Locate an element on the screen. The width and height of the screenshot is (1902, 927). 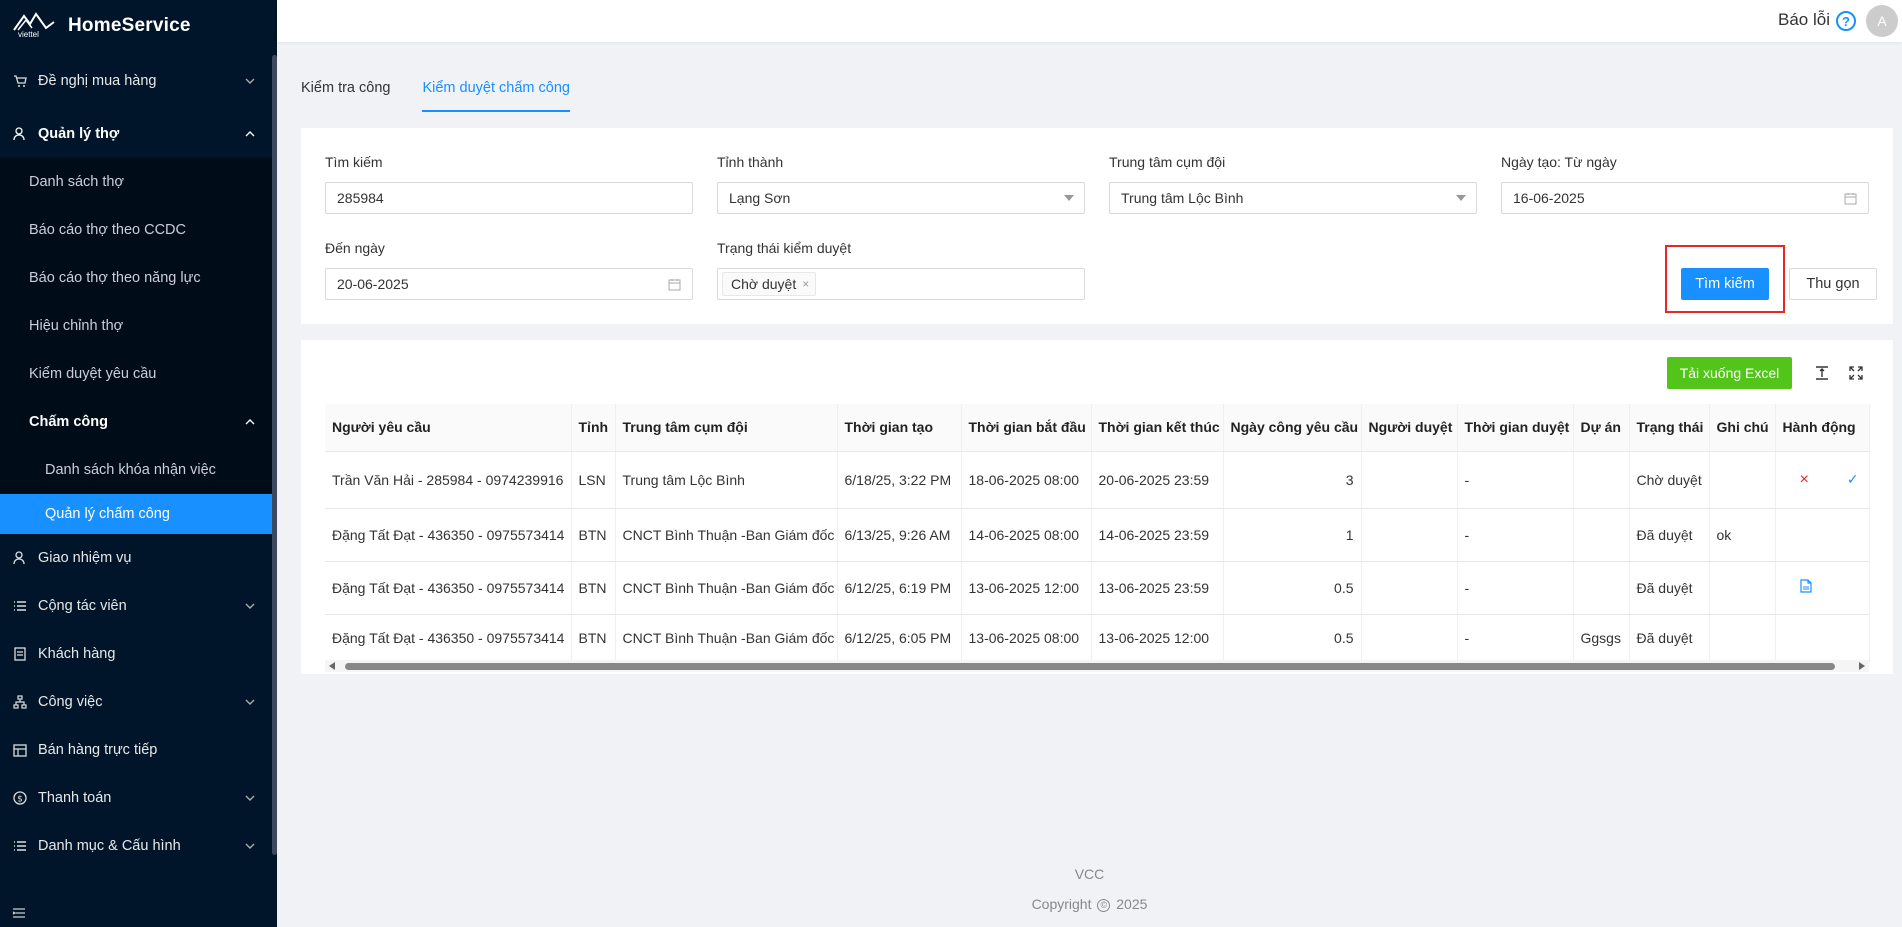
sidebar-item-worker-management: Quản lý thợ is located at coordinates (138, 134).